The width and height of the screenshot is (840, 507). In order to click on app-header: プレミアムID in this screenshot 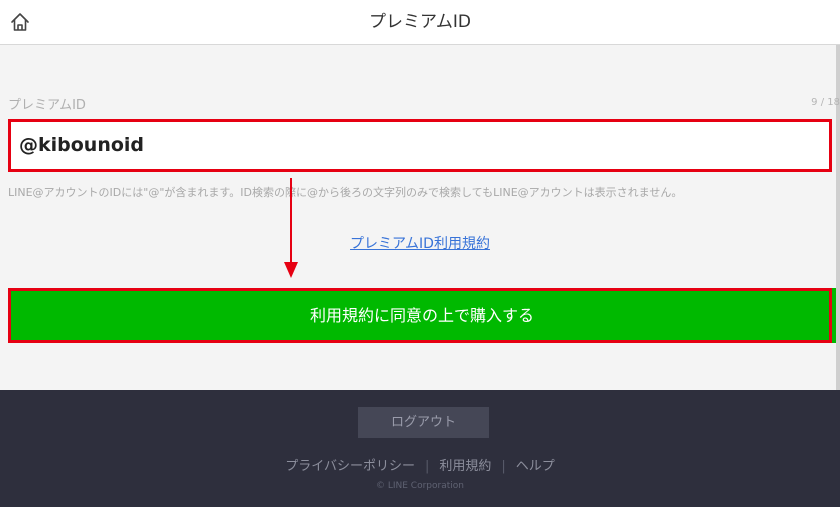, I will do `click(420, 22)`.